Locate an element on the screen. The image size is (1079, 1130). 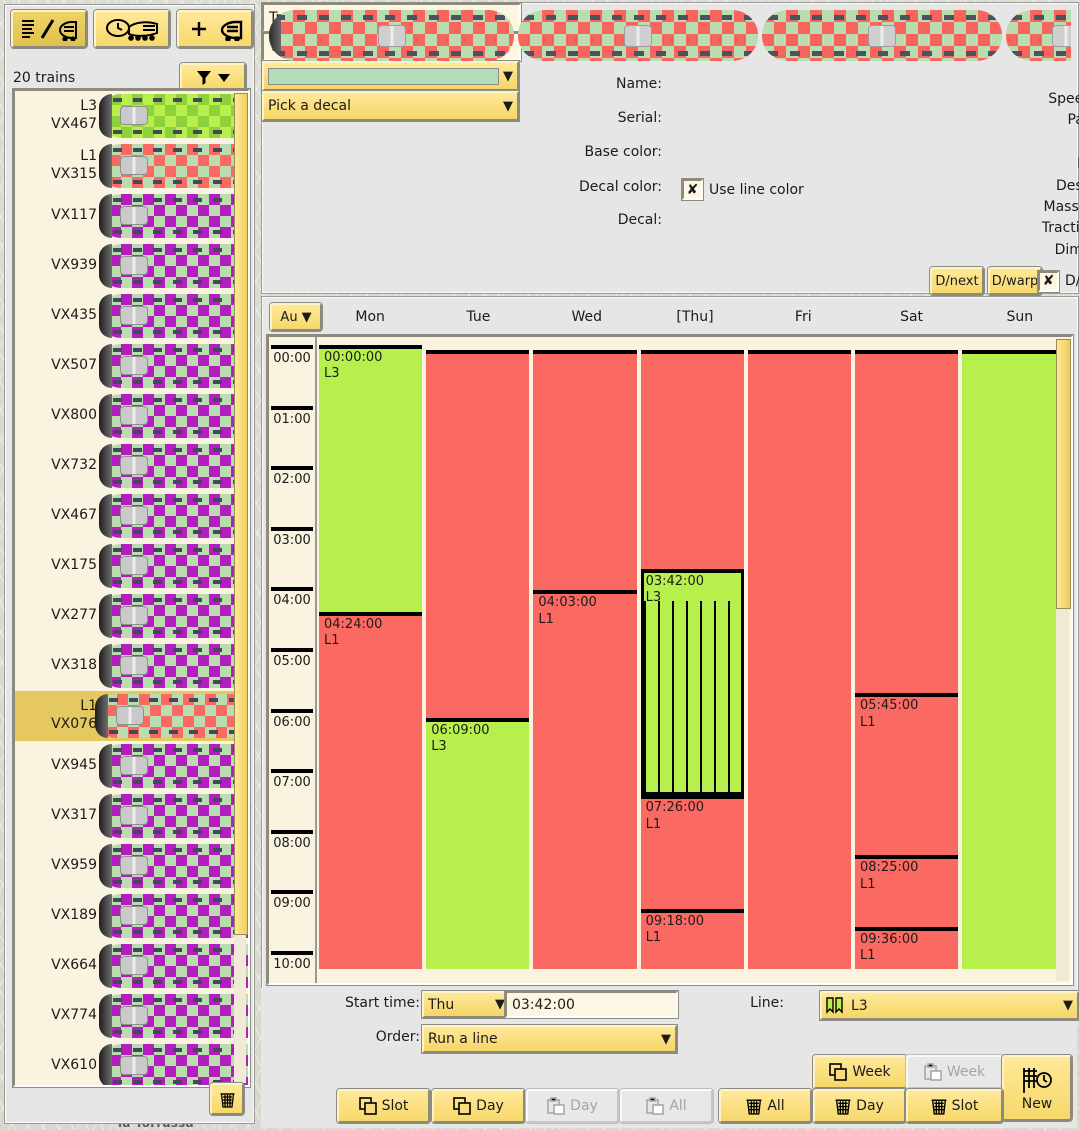
train-list-item: VX117 is located at coordinates (131, 216).